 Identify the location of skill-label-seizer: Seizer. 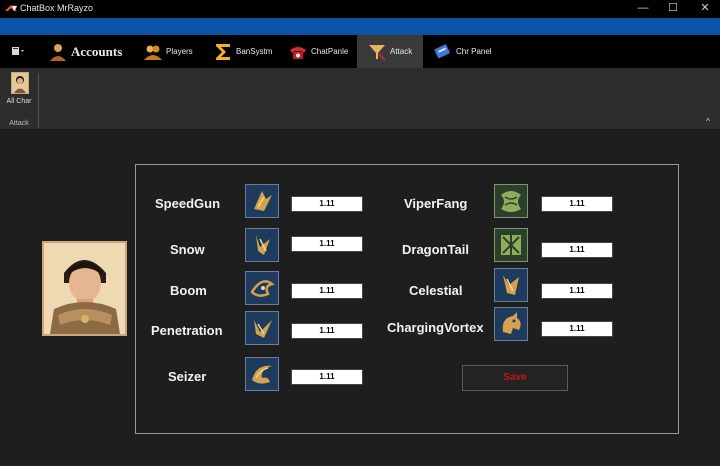
(187, 376).